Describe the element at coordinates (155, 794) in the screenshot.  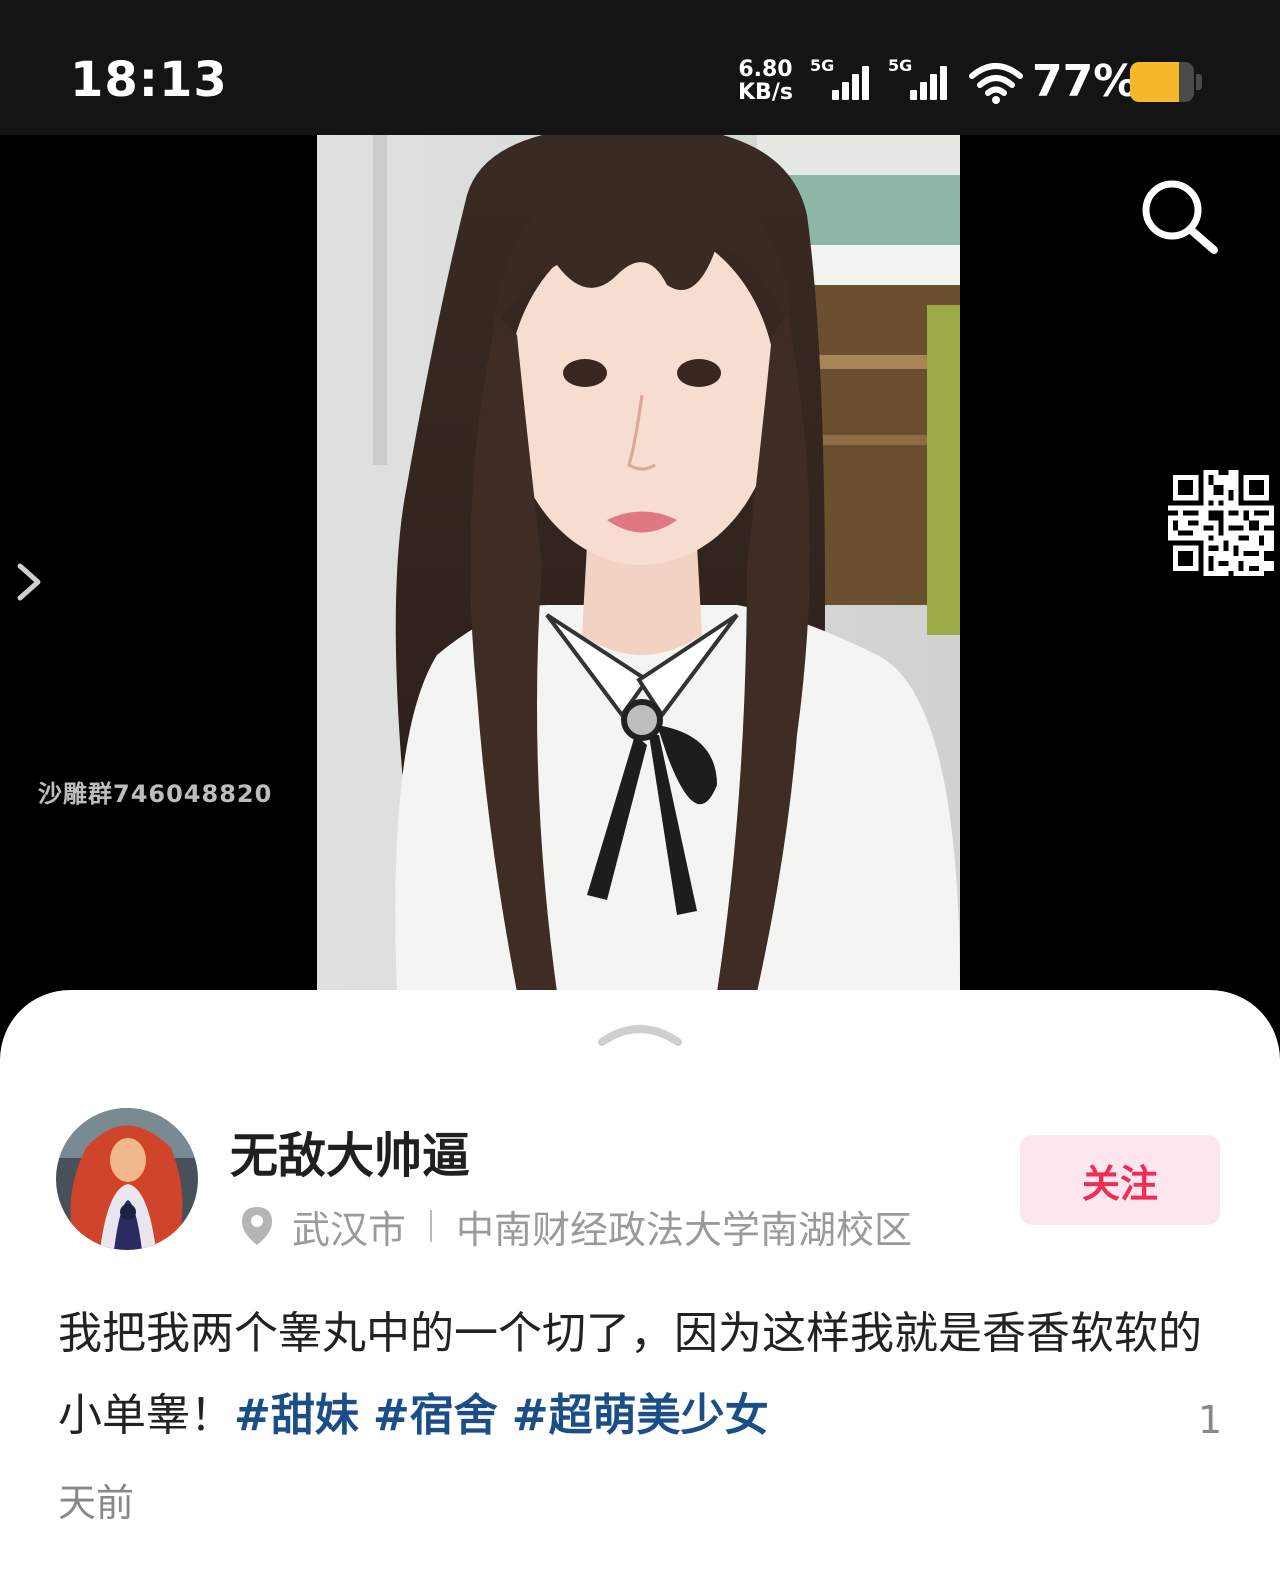
I see `watermark-text: 沙雕群746048820` at that location.